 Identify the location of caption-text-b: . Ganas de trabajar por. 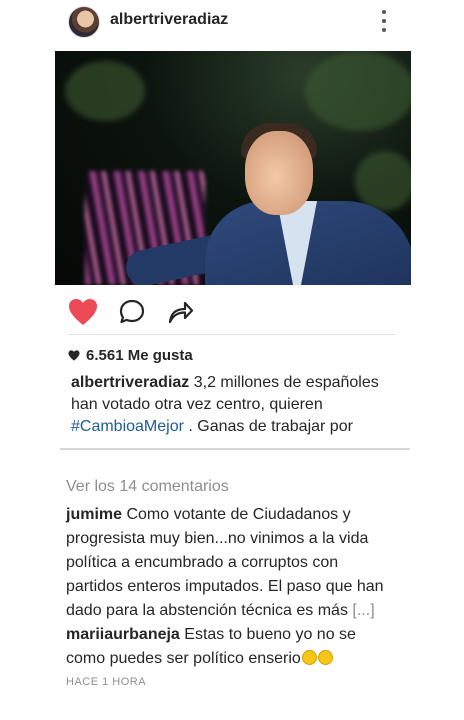
(268, 426).